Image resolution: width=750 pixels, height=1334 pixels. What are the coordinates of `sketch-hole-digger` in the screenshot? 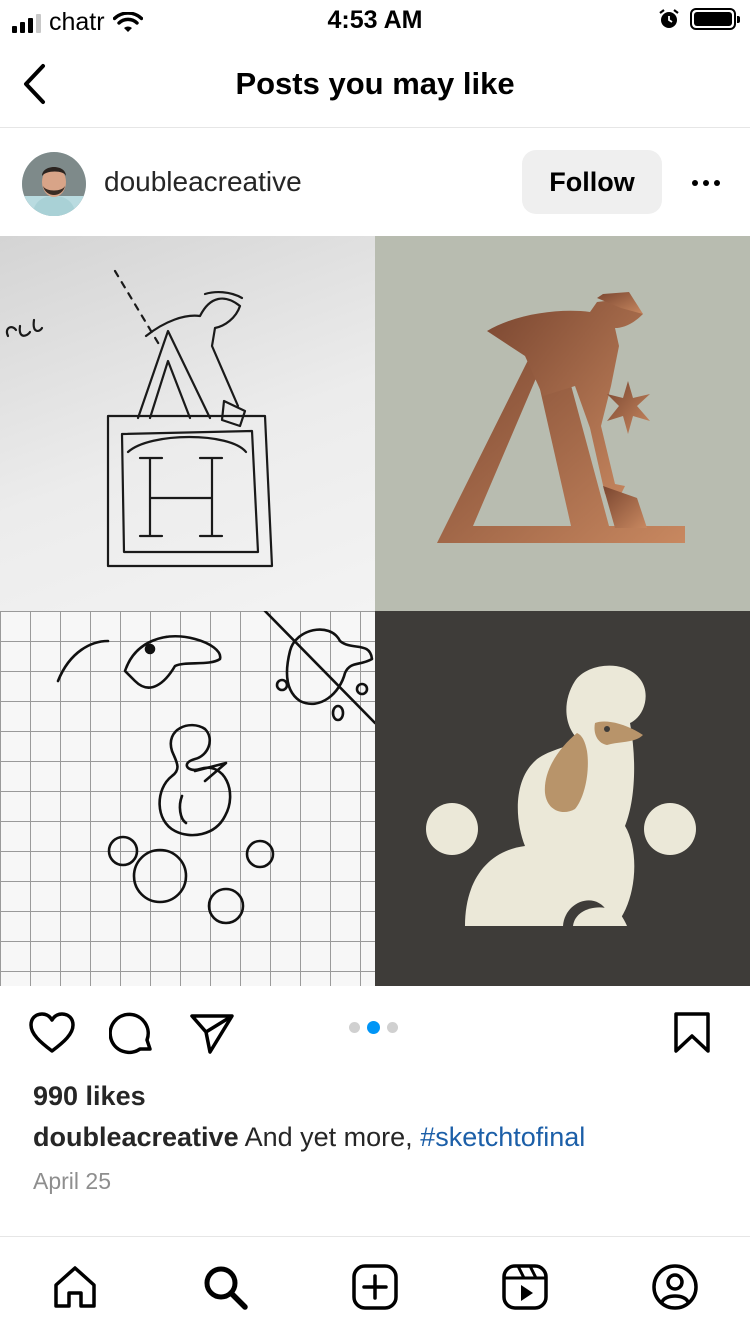 It's located at (187, 423).